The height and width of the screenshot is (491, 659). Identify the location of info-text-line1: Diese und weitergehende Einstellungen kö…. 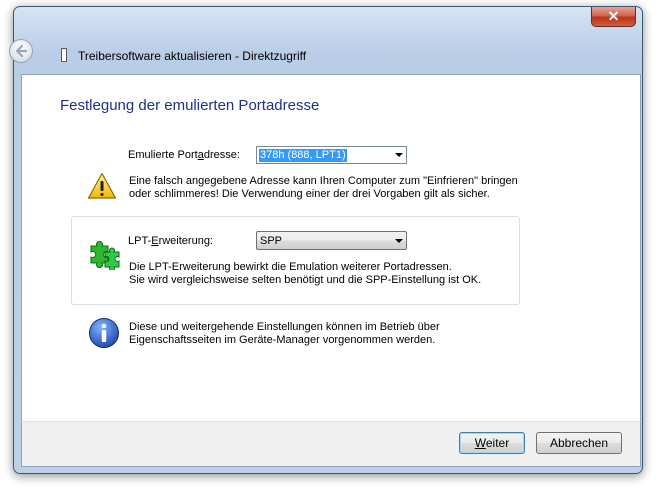
(284, 327).